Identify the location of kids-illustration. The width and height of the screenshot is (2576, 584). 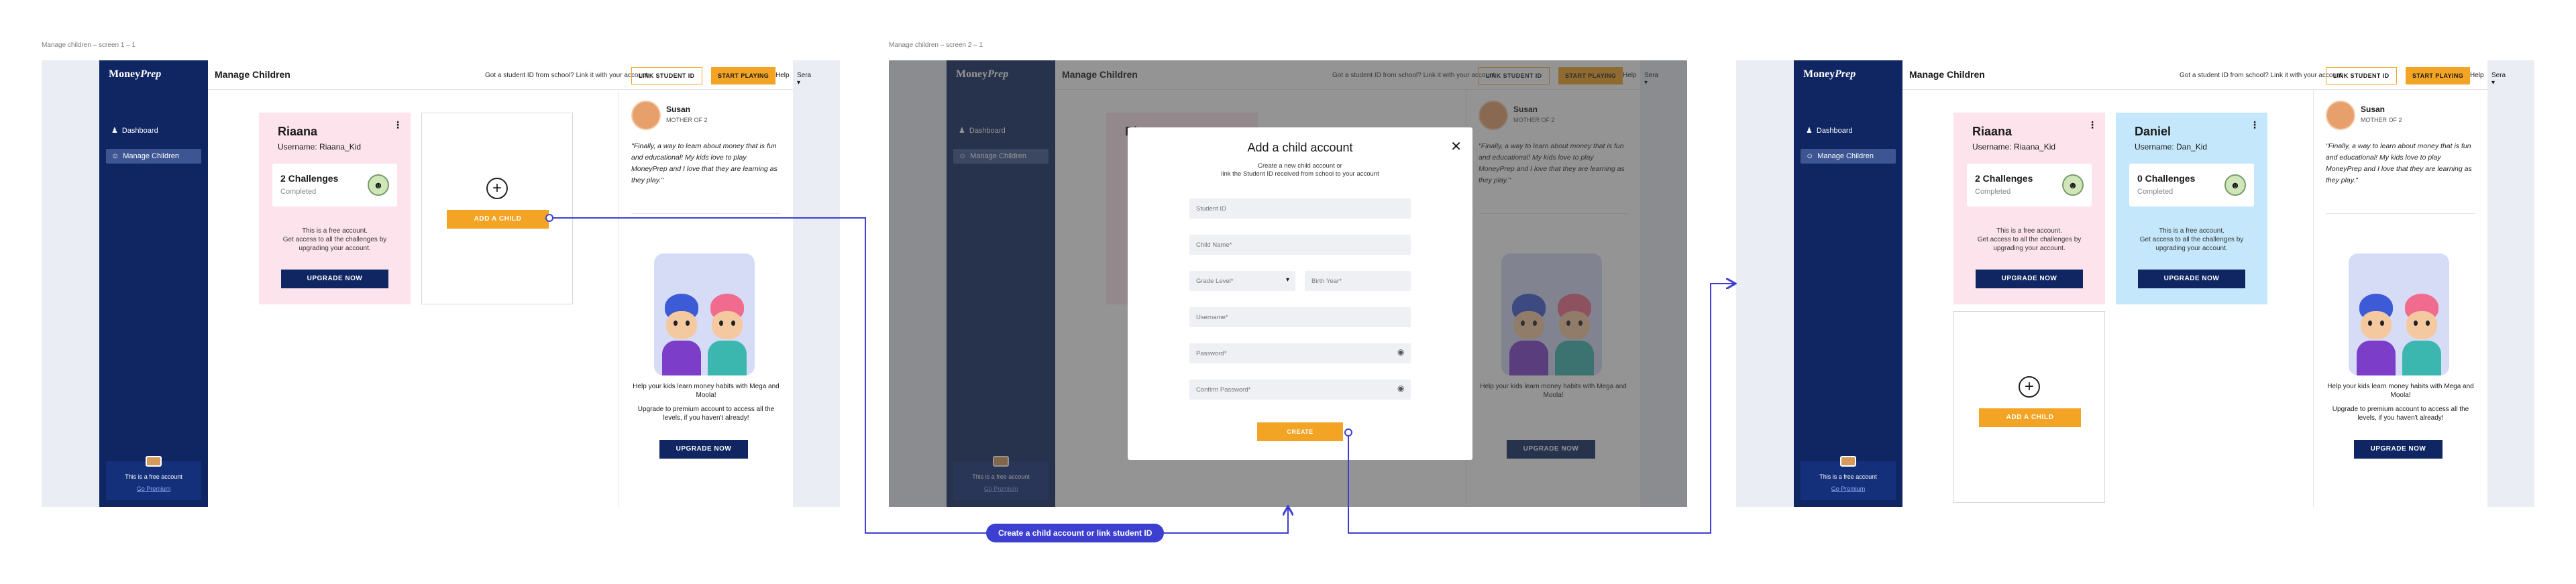
(2399, 314).